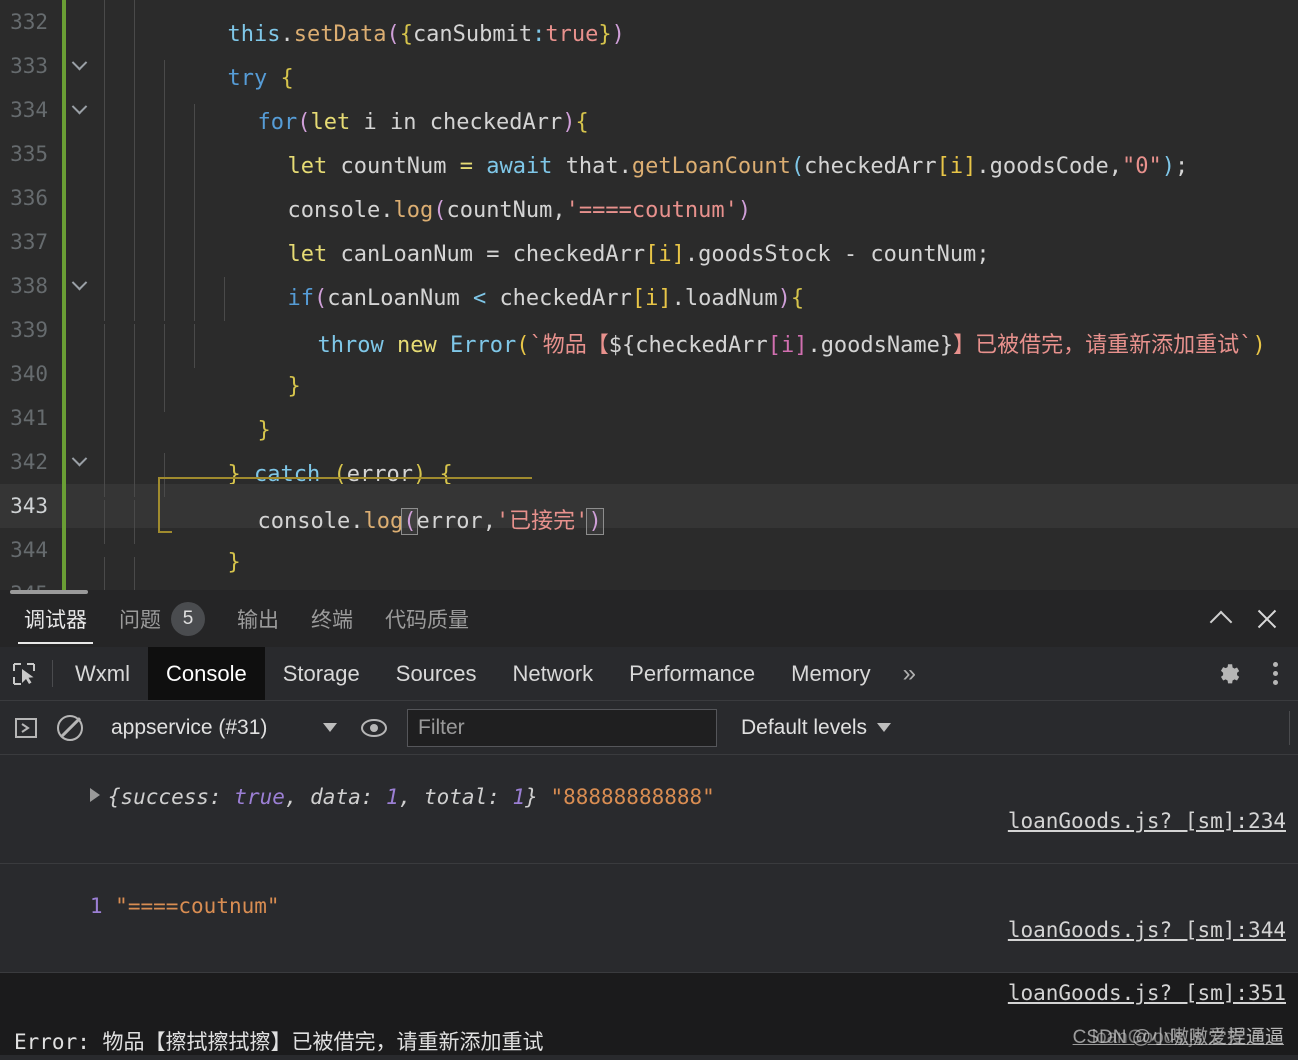 Image resolution: width=1298 pixels, height=1060 pixels. What do you see at coordinates (519, 797) in the screenshot?
I see `object-num2: 1` at bounding box center [519, 797].